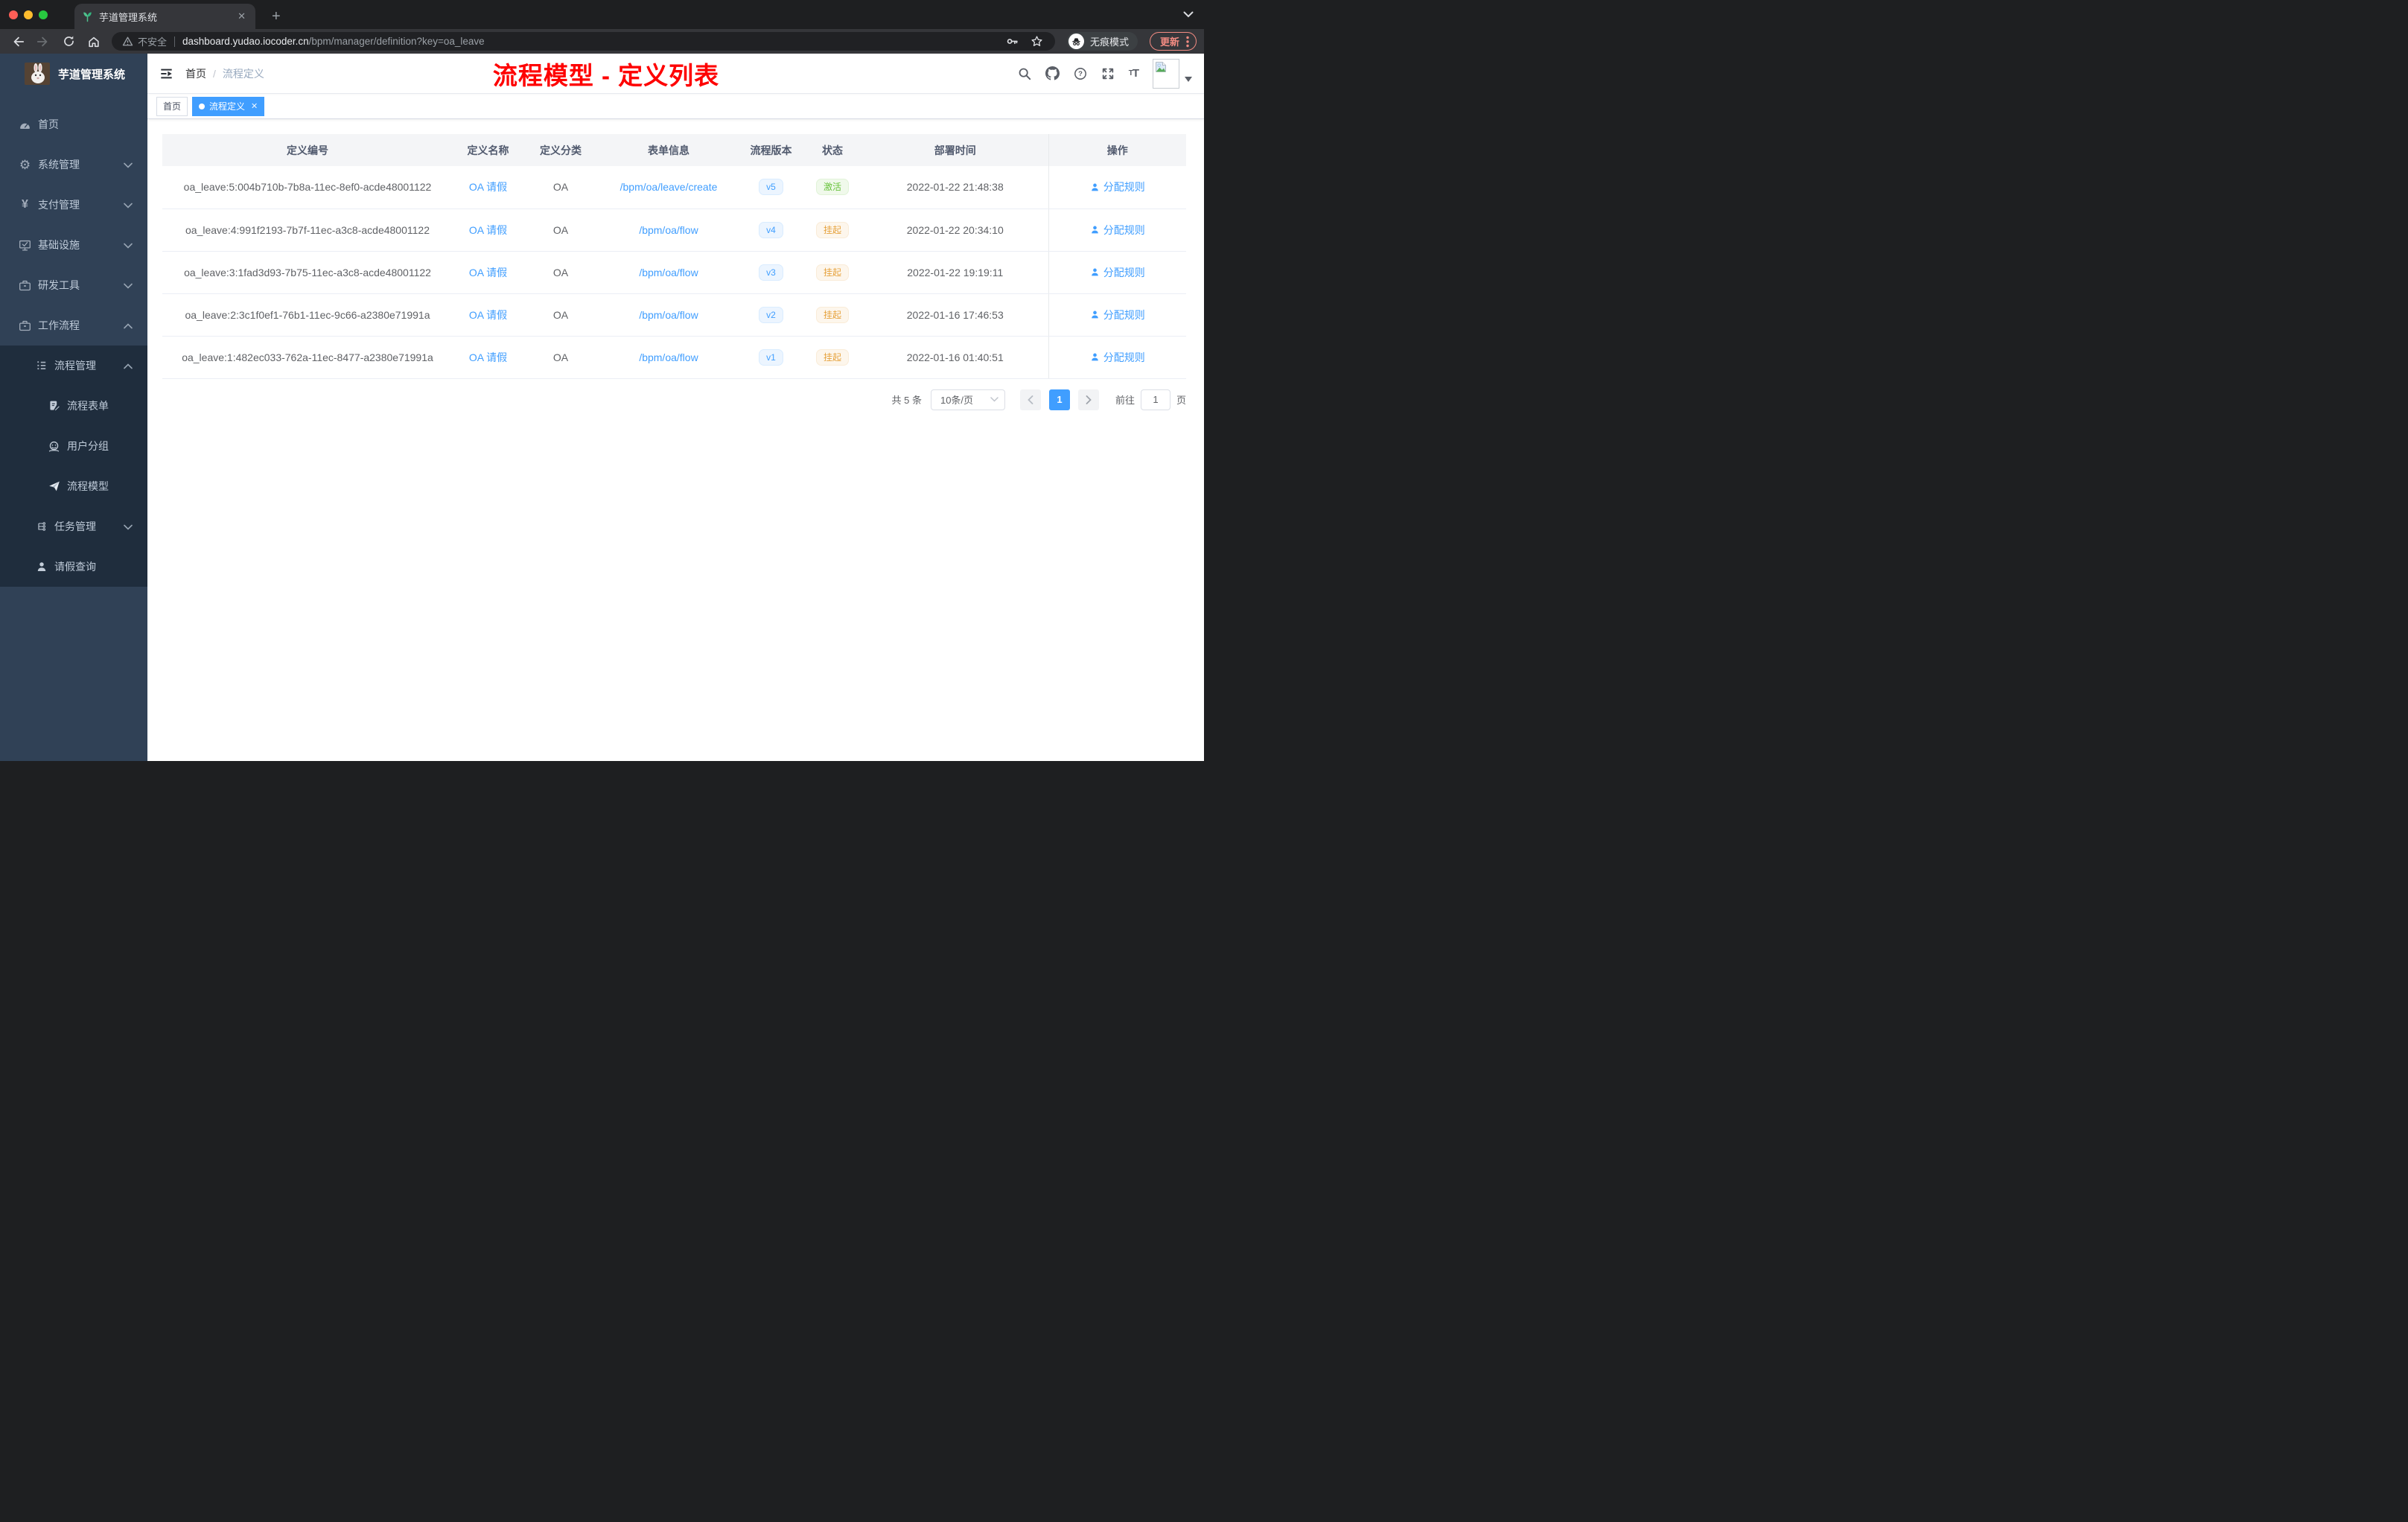 This screenshot has width=2408, height=1522. What do you see at coordinates (73, 164) in the screenshot?
I see `sidebar-item-system: ⚙ 系统管理` at bounding box center [73, 164].